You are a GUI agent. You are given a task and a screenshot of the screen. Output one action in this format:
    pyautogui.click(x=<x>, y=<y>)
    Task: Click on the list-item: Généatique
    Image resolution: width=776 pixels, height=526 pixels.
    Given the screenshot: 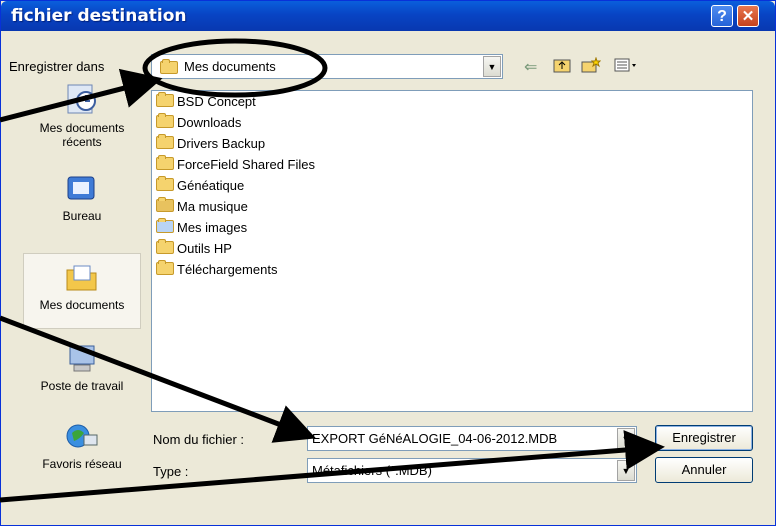 What is the action you would take?
    pyautogui.click(x=200, y=187)
    